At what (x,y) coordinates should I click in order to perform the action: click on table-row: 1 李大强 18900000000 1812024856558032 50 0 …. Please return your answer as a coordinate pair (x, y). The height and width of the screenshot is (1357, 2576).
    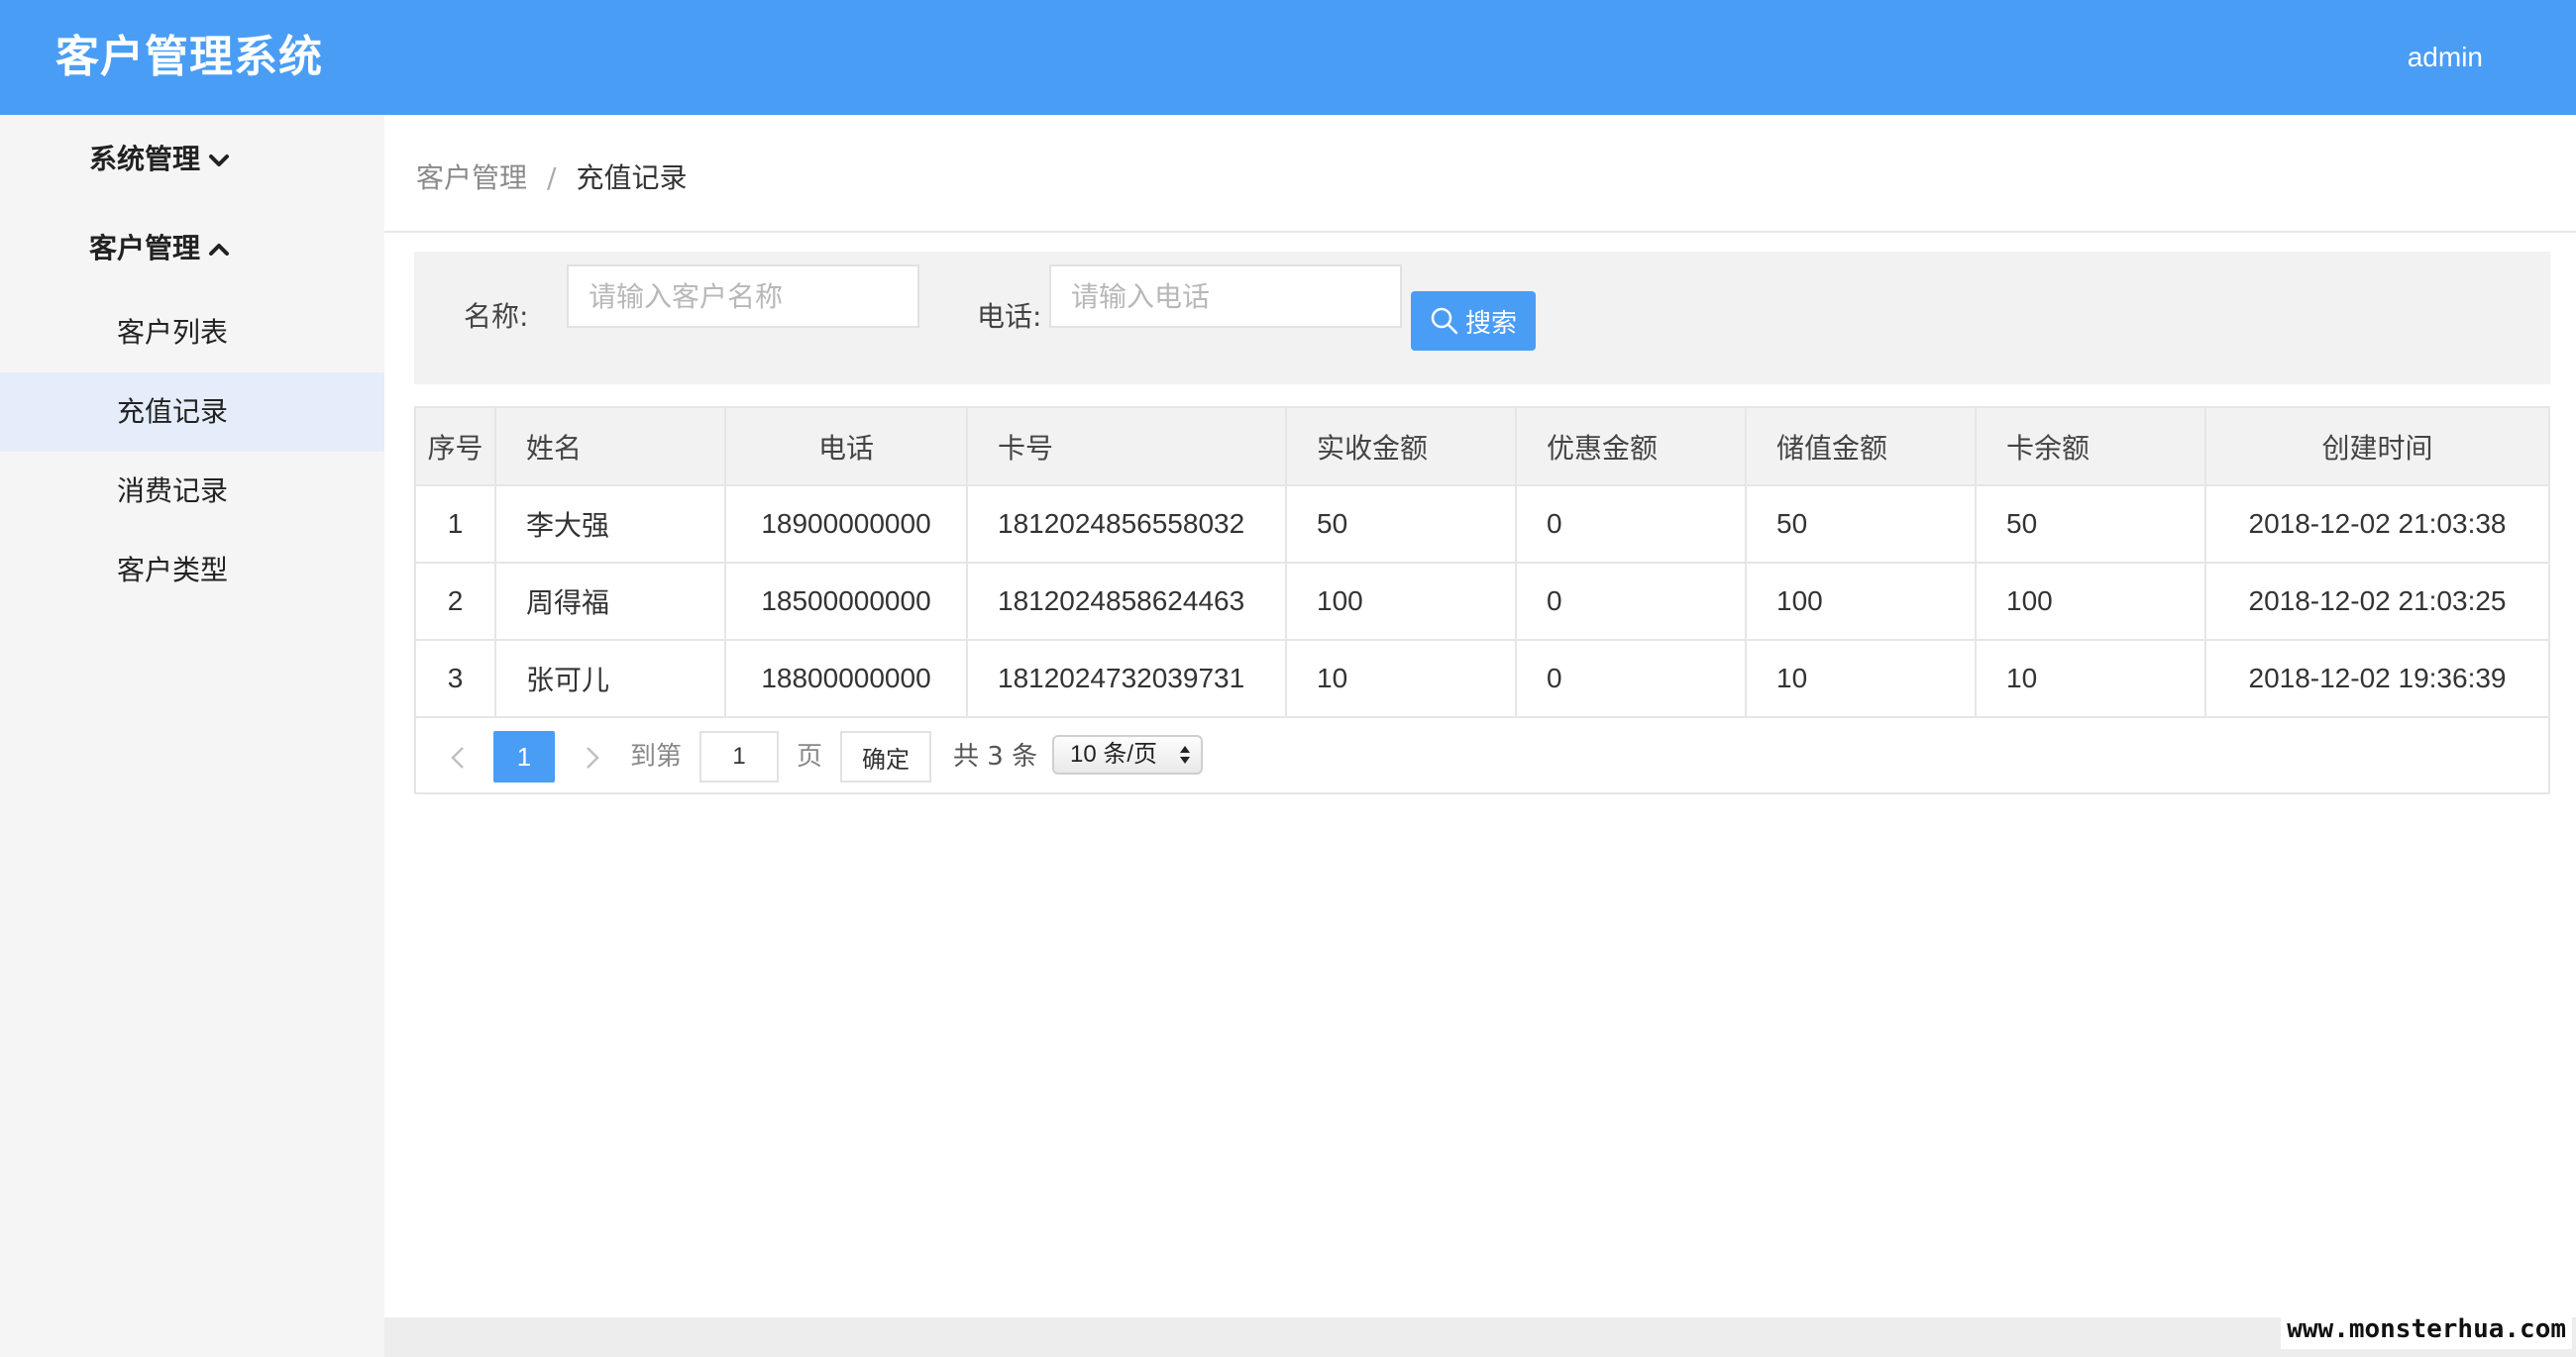
    Looking at the image, I should click on (1482, 524).